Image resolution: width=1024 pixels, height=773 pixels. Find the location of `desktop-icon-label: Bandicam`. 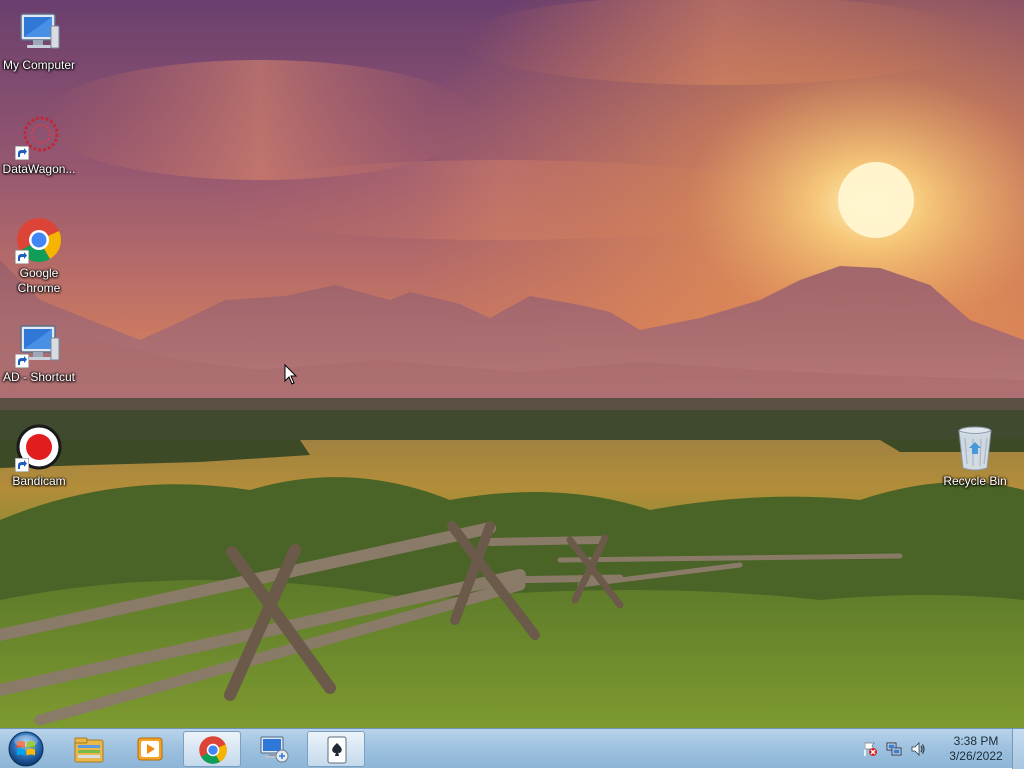

desktop-icon-label: Bandicam is located at coordinates (39, 481).